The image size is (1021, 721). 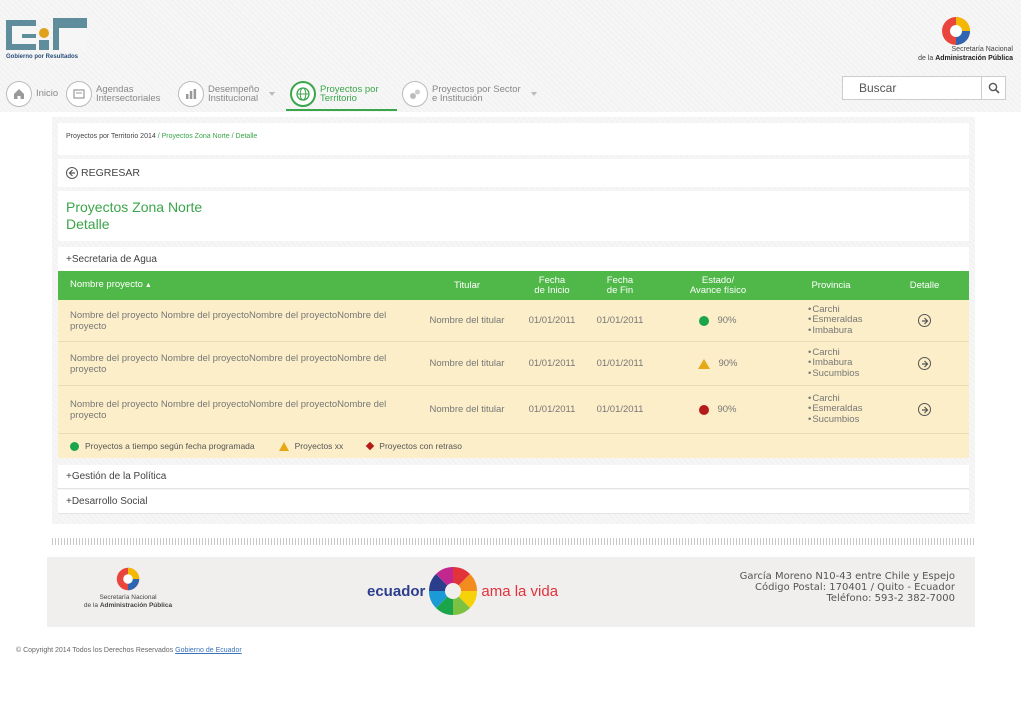 I want to click on sna-line2: de la Administración Pública, so click(x=965, y=58).